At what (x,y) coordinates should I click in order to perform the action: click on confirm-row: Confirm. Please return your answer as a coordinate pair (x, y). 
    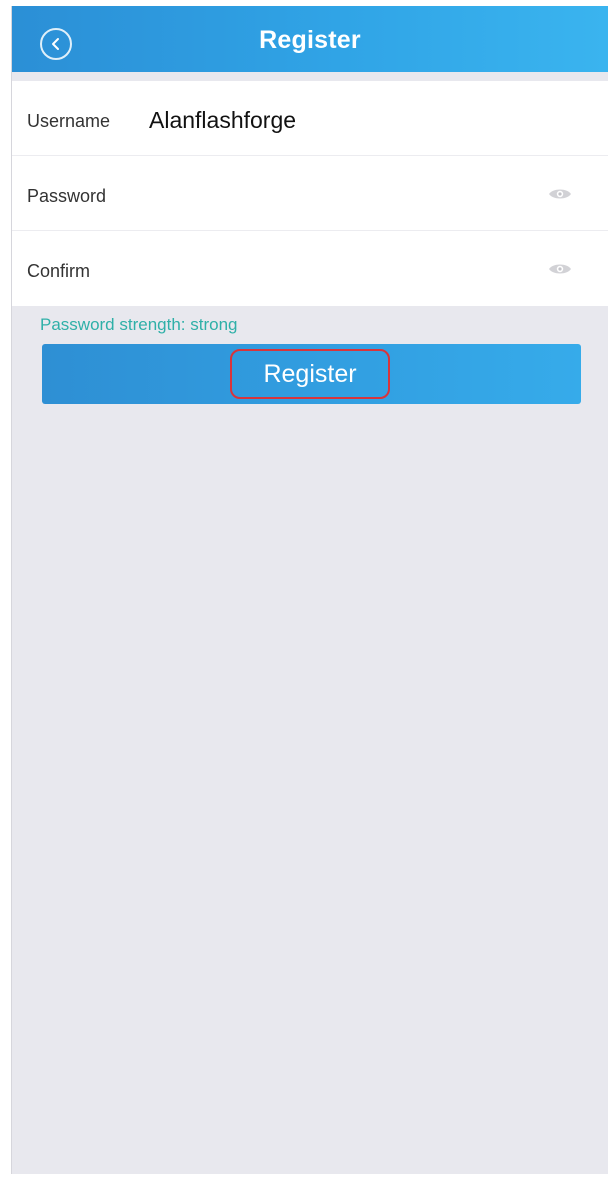
    Looking at the image, I should click on (310, 268).